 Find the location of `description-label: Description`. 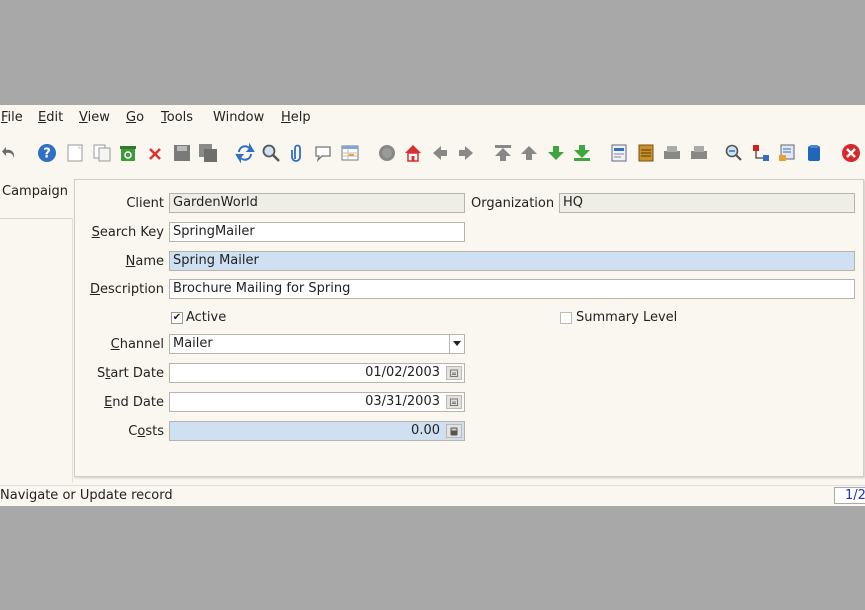

description-label: Description is located at coordinates (126, 289).